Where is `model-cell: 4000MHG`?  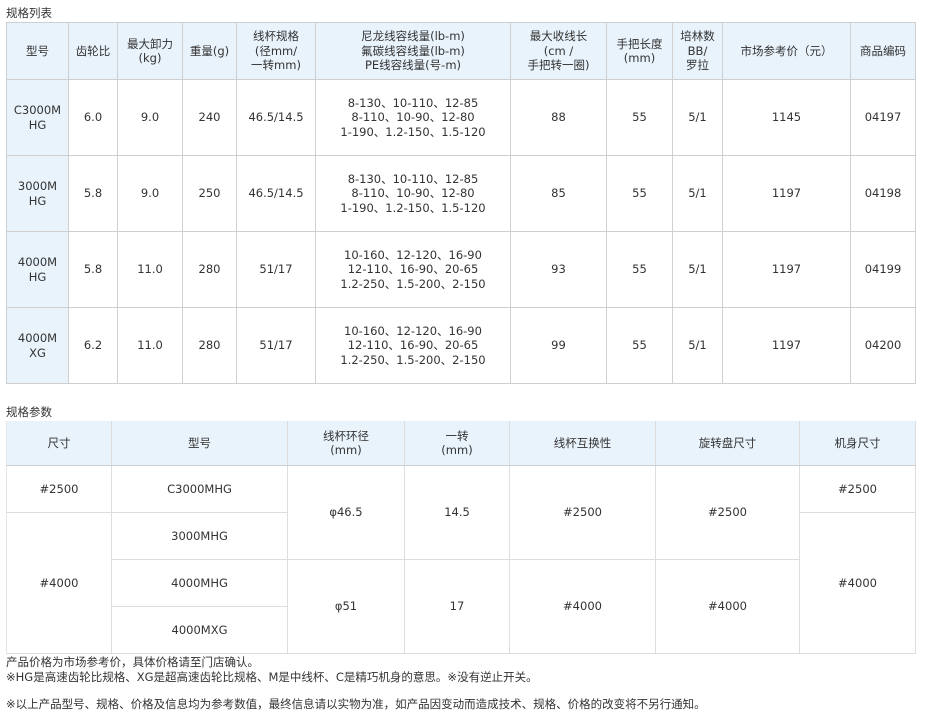
model-cell: 4000MHG is located at coordinates (199, 583).